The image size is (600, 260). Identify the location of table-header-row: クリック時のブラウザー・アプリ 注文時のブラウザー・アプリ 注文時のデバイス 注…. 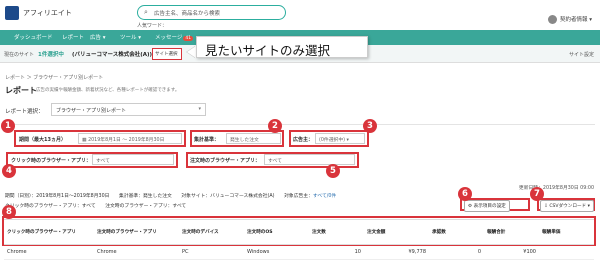
(299, 232).